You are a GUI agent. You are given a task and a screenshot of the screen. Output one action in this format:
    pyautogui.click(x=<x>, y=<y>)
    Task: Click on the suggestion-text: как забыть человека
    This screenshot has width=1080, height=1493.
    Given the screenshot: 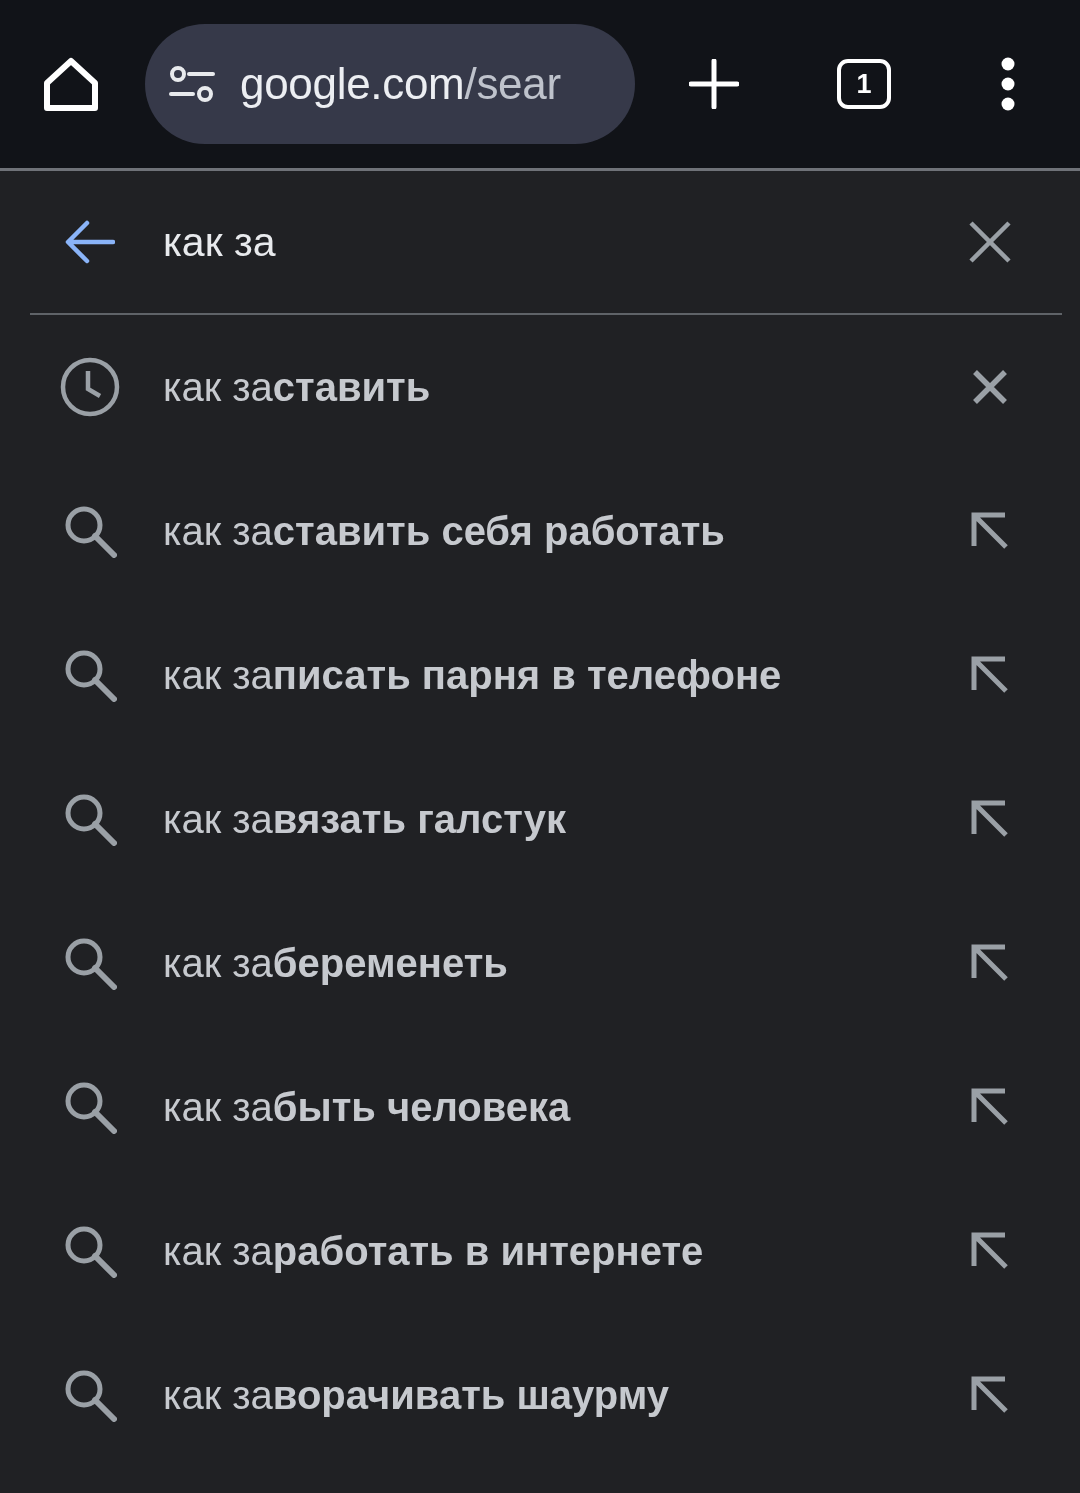 What is the action you would take?
    pyautogui.click(x=566, y=1107)
    